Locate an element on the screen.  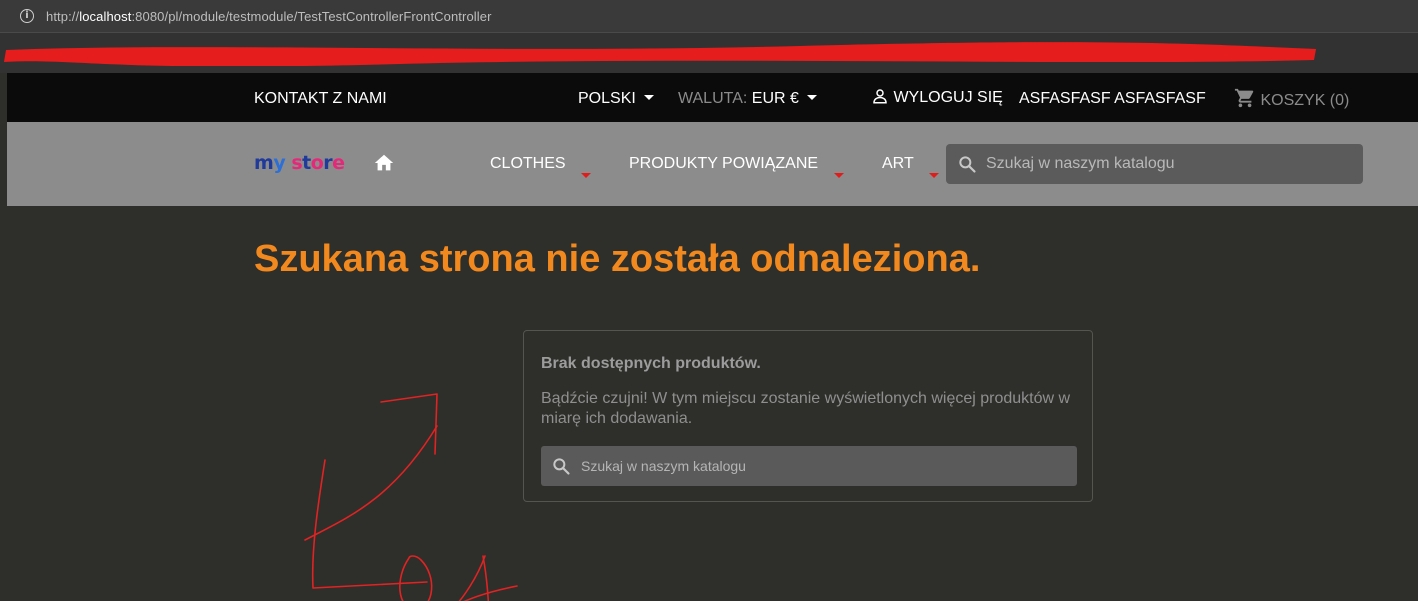
card-search is located at coordinates (809, 466).